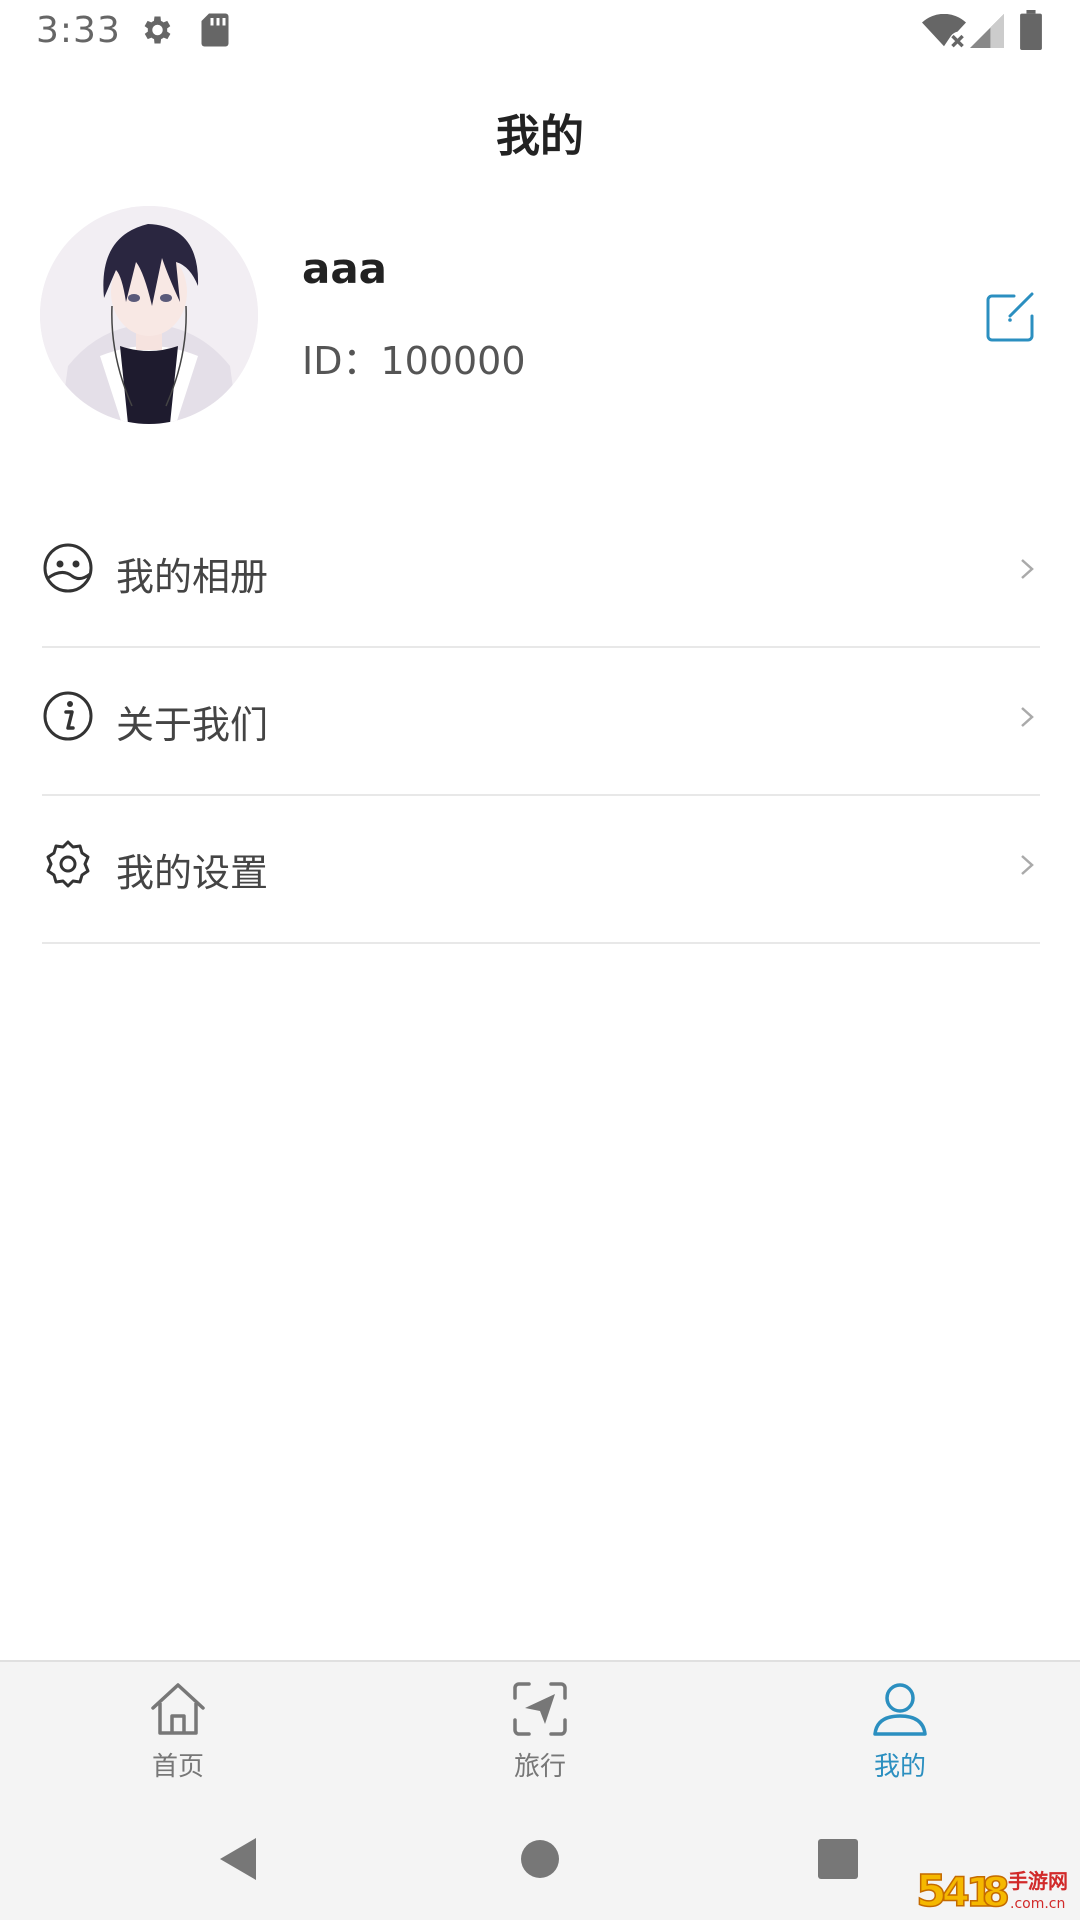 This screenshot has height=1920, width=1080. I want to click on home-icon, so click(178, 1709).